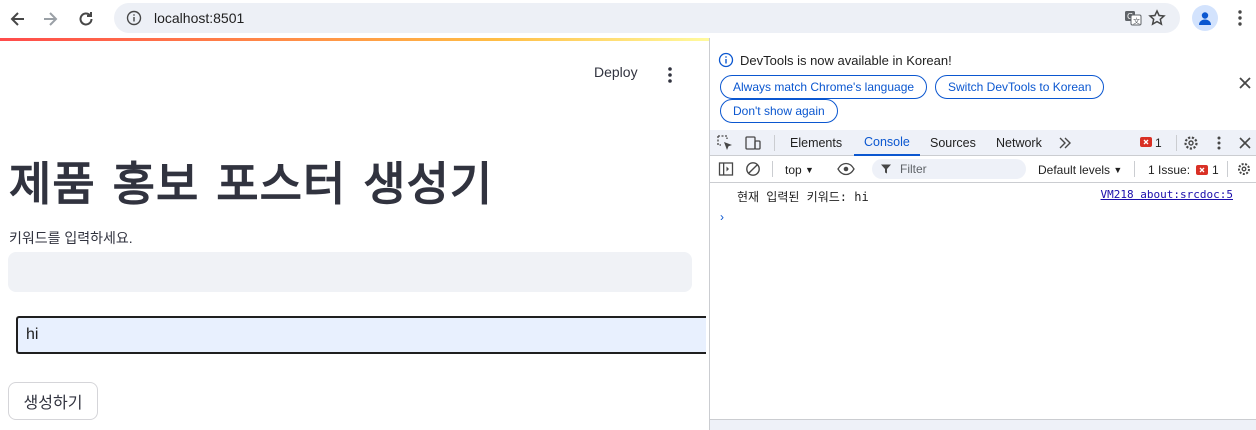  I want to click on context-selector: top ▼, so click(799, 170).